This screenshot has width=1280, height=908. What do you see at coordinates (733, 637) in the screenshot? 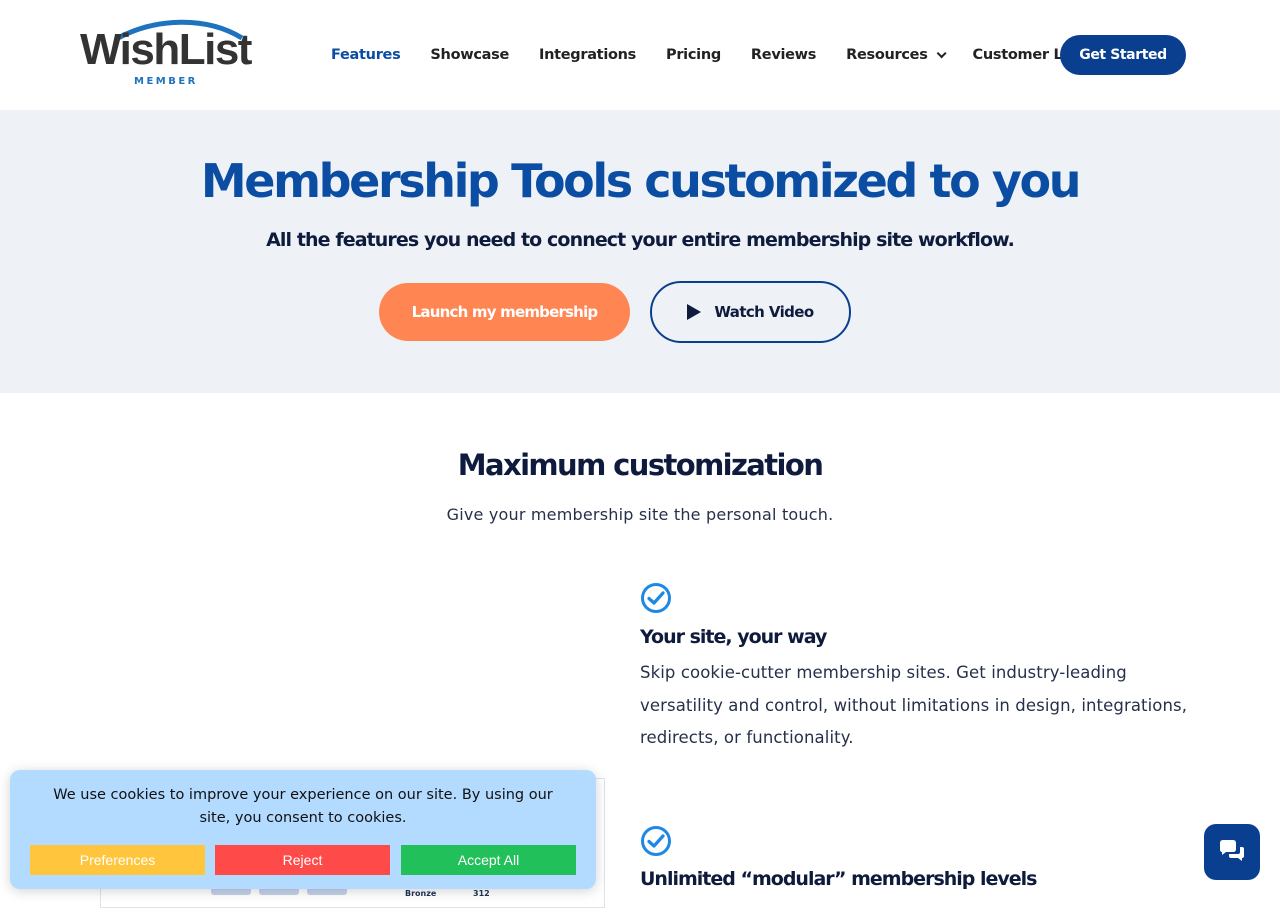
I see `feature-title: Your site, your way` at bounding box center [733, 637].